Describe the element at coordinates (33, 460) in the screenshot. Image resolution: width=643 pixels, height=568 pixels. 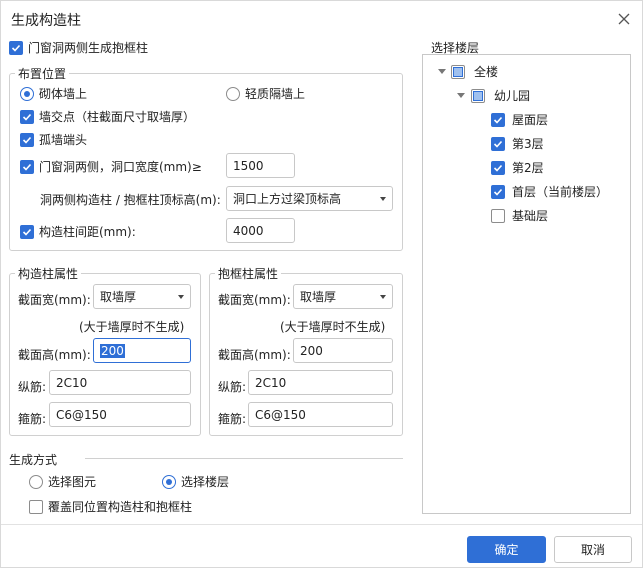
I see `generate-legend: 生成方式` at that location.